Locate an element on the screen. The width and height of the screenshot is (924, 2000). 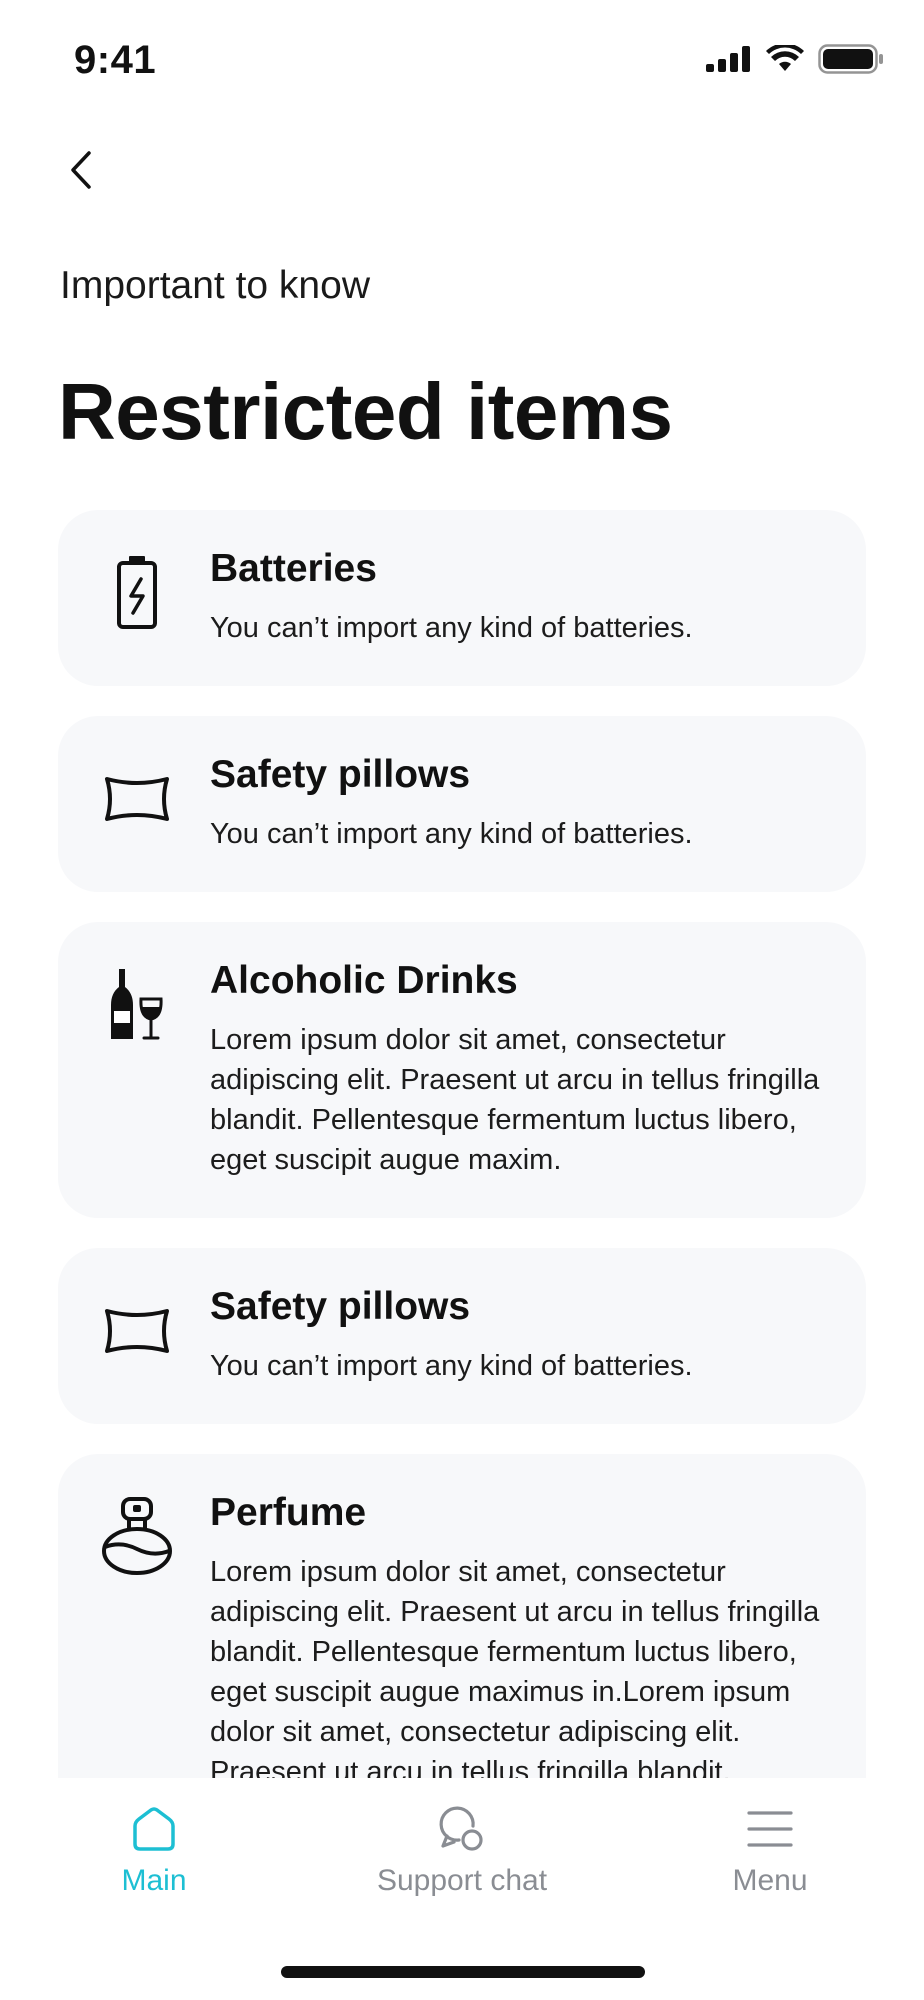
menu-icon is located at coordinates (770, 1829).